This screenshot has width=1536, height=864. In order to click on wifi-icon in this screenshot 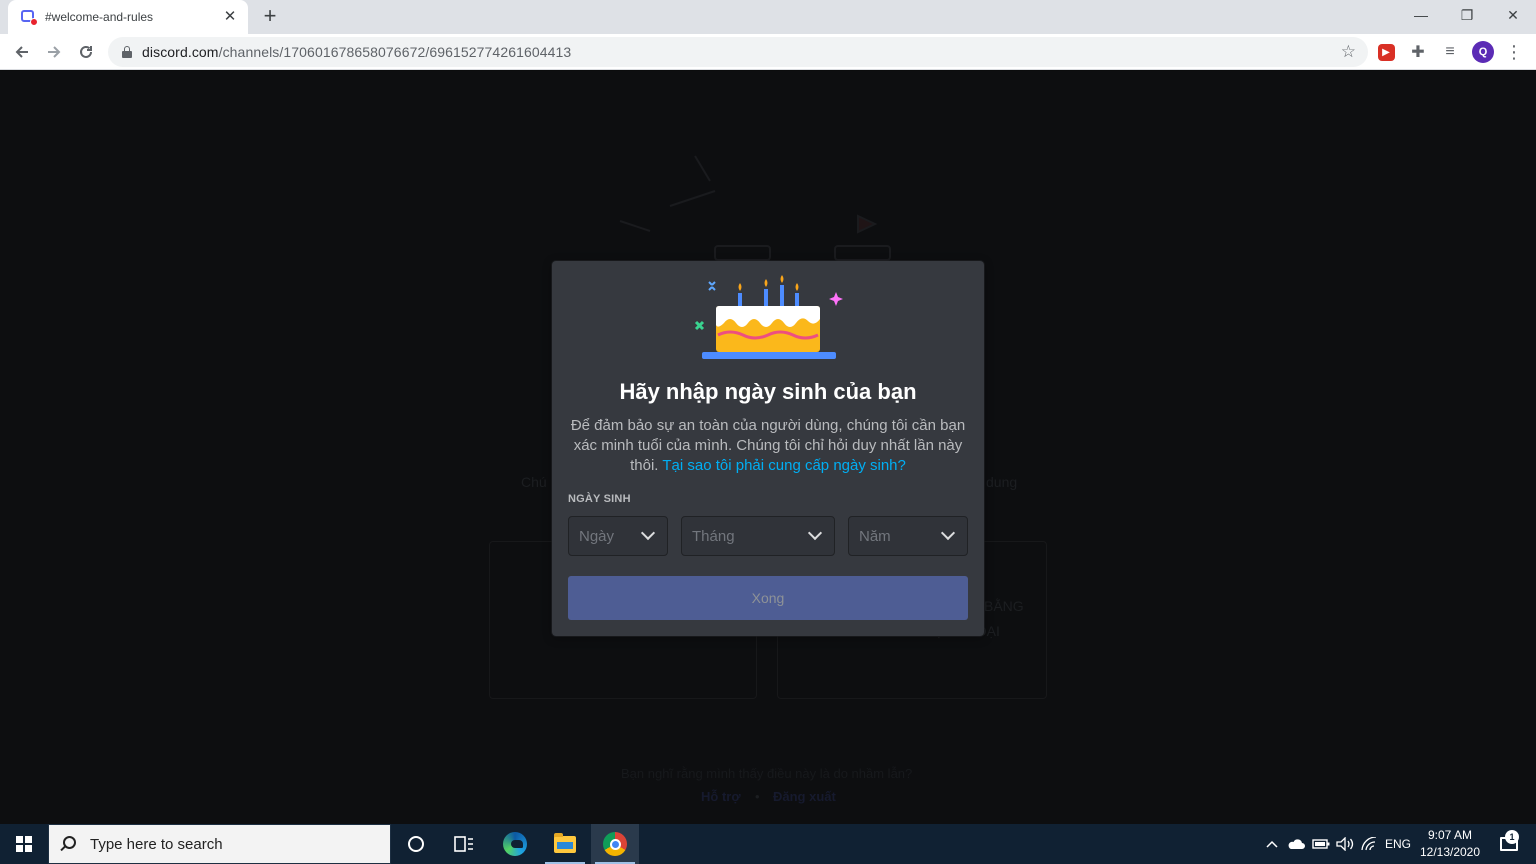, I will do `click(1369, 844)`.